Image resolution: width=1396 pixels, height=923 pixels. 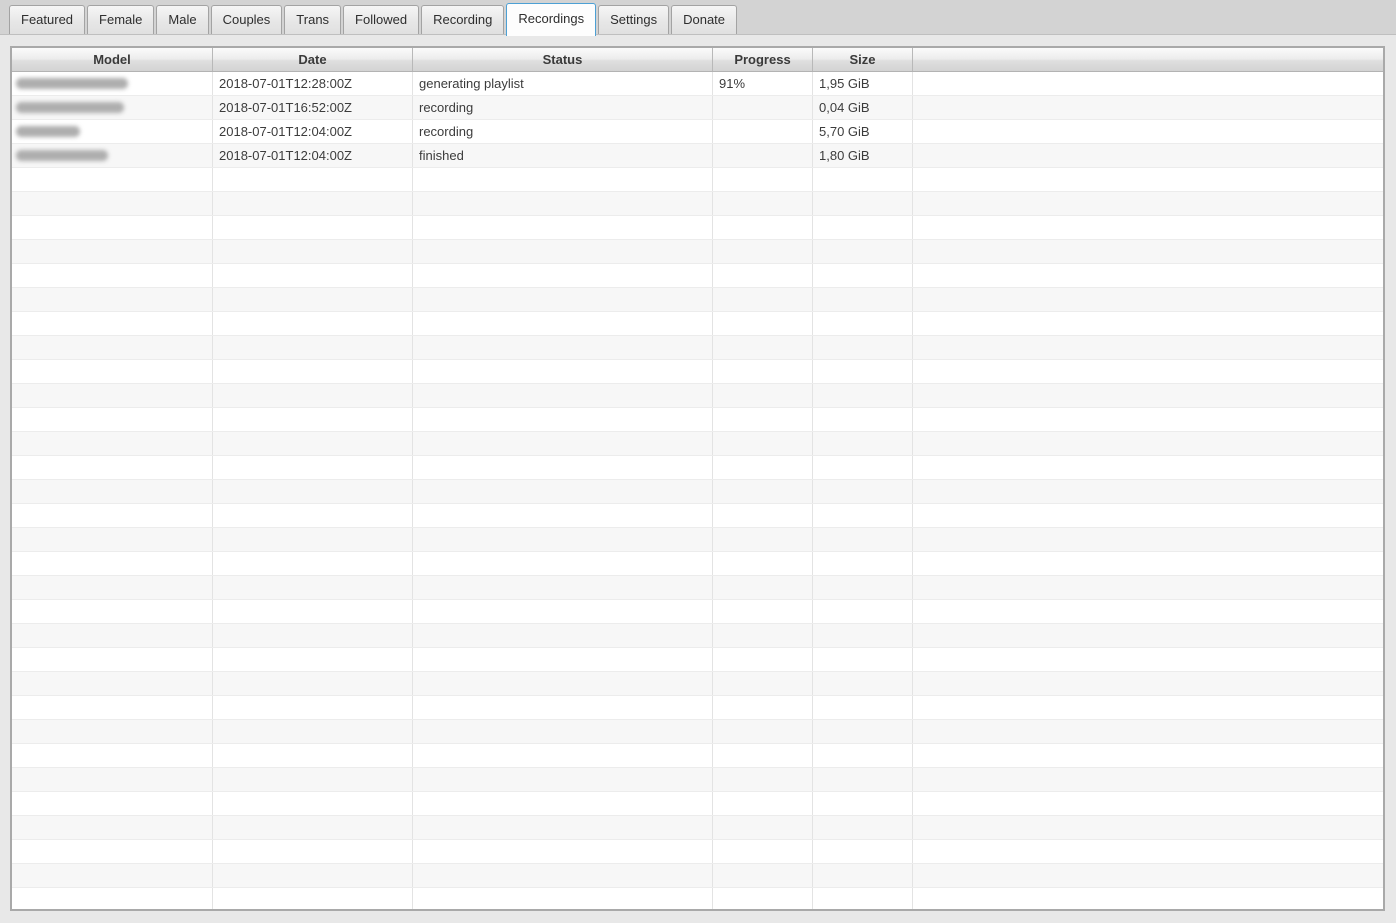 What do you see at coordinates (863, 59) in the screenshot?
I see `column-header-size: Size` at bounding box center [863, 59].